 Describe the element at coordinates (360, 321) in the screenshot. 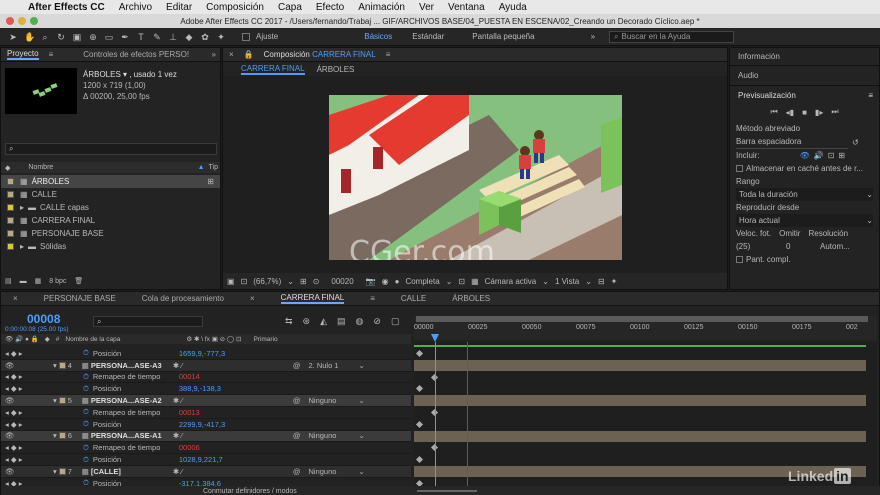

I see `motion-blur-icon: ◍` at that location.